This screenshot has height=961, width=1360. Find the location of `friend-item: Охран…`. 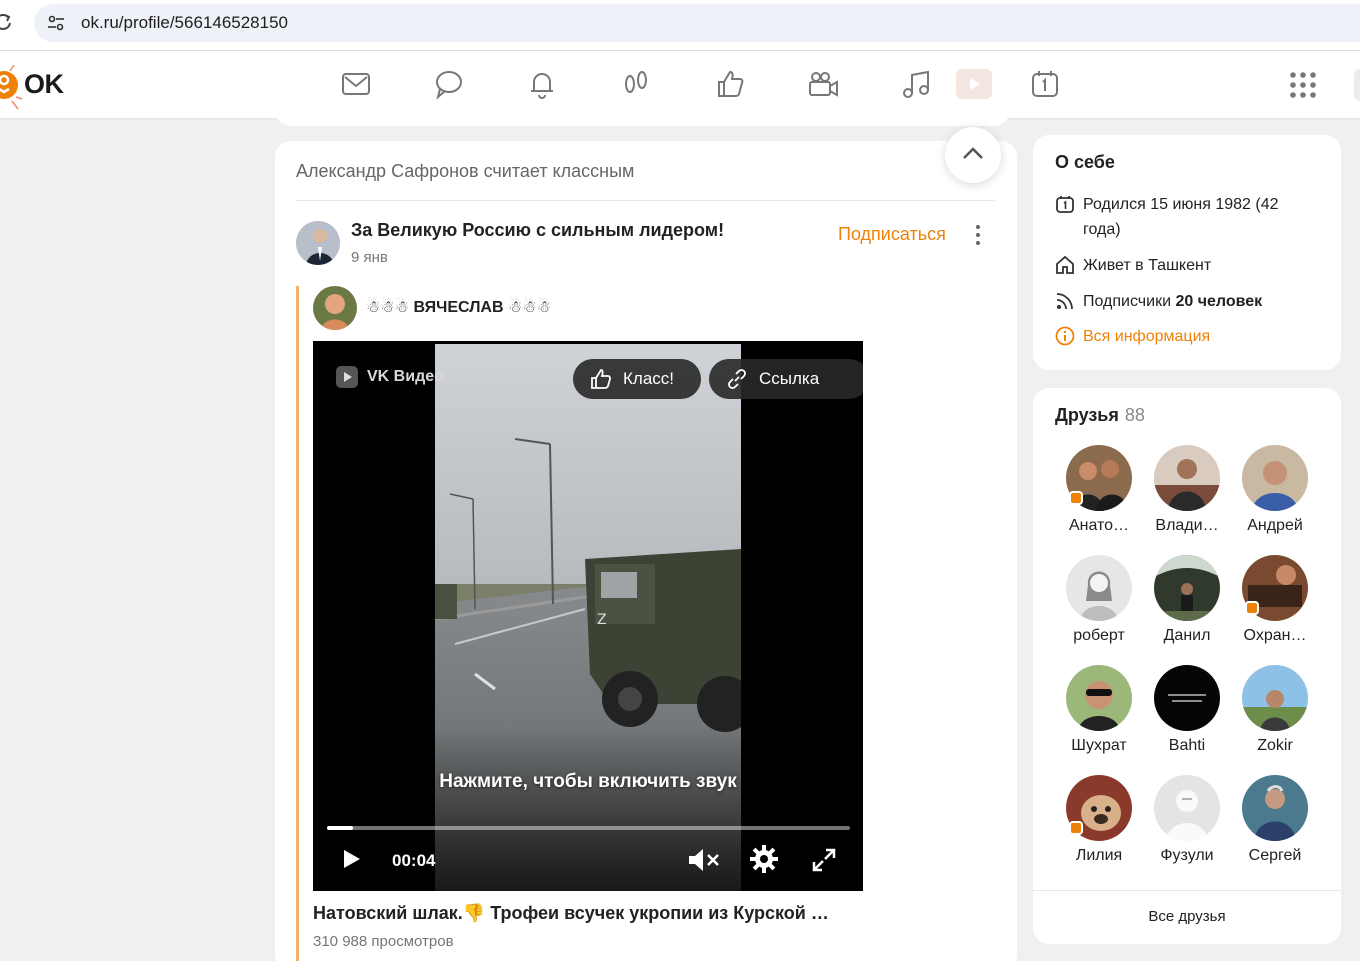

friend-item: Охран… is located at coordinates (1275, 600).